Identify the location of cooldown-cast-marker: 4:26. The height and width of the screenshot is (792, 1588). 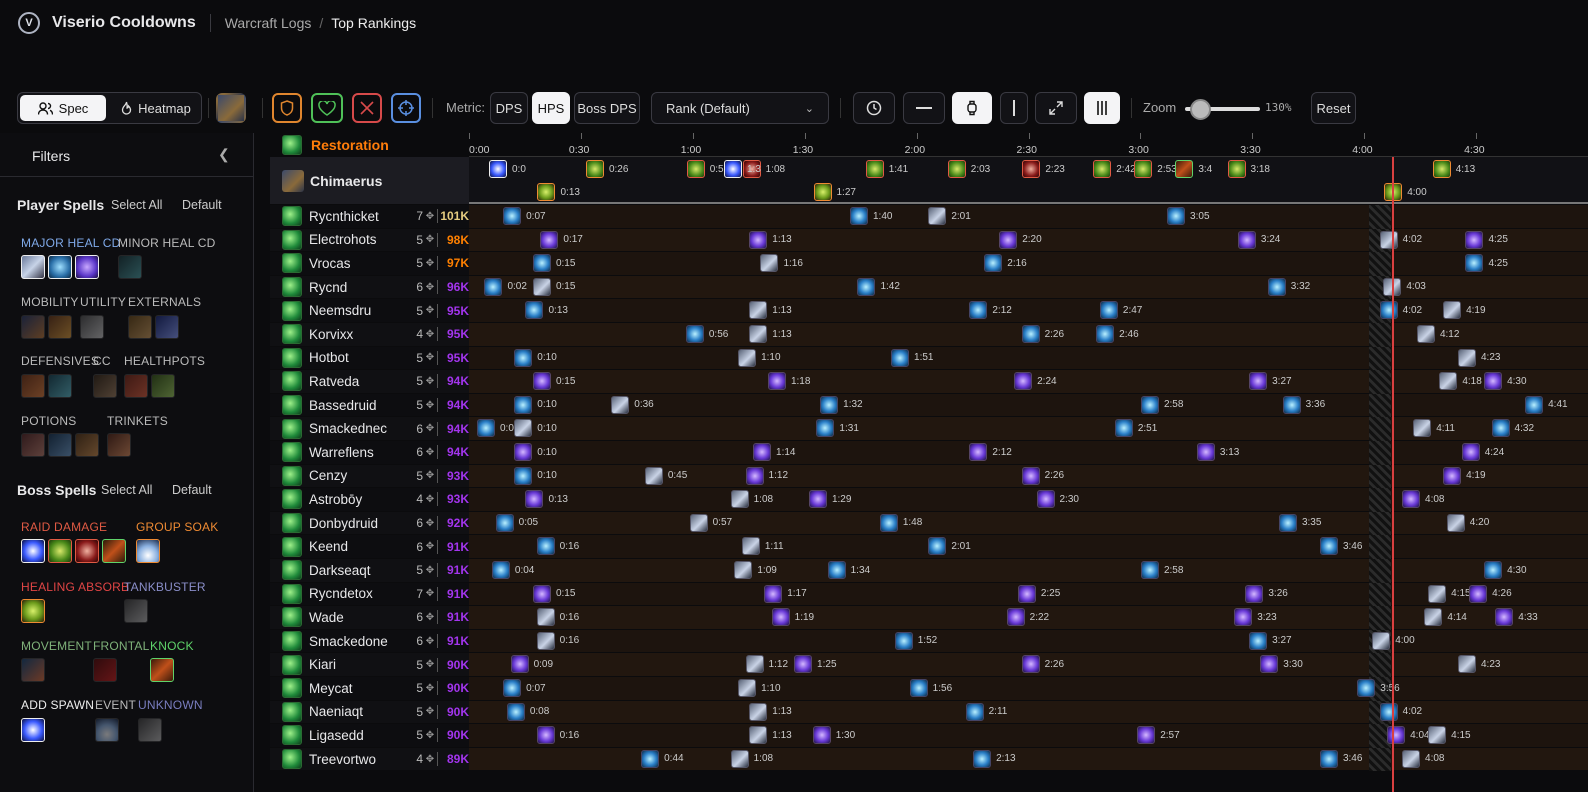
(1490, 593).